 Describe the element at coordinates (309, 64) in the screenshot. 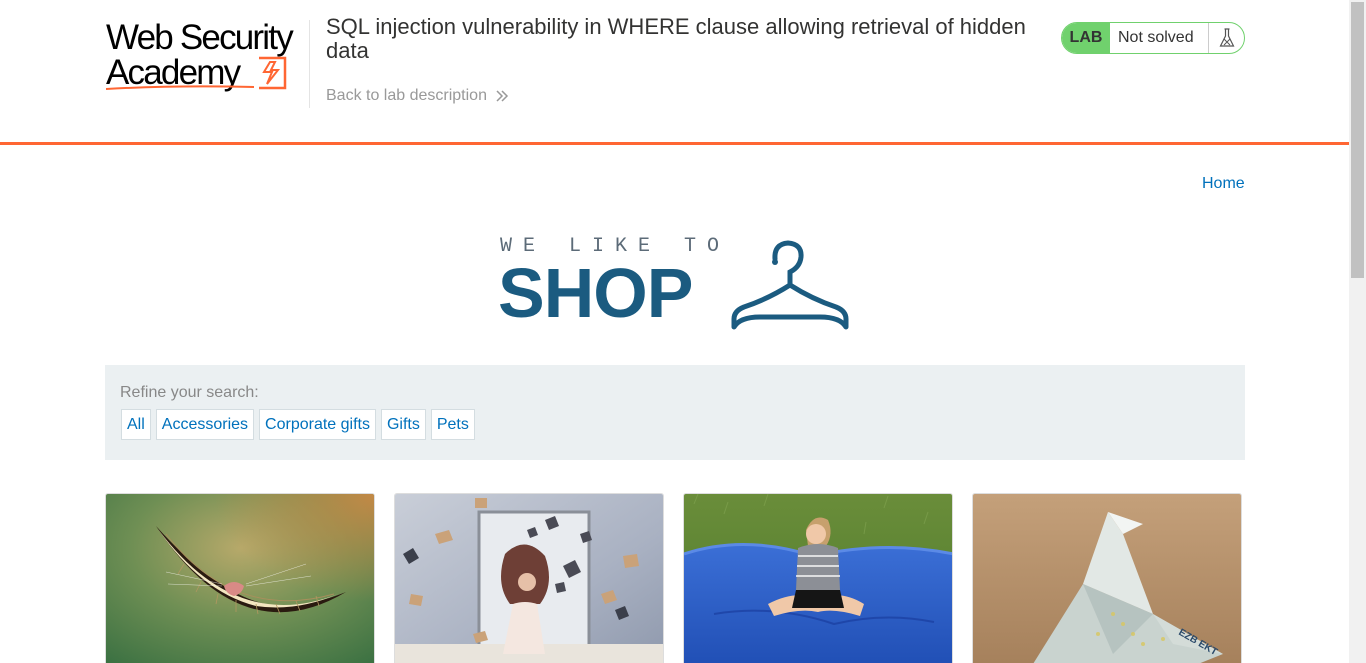

I see `header-divider` at that location.